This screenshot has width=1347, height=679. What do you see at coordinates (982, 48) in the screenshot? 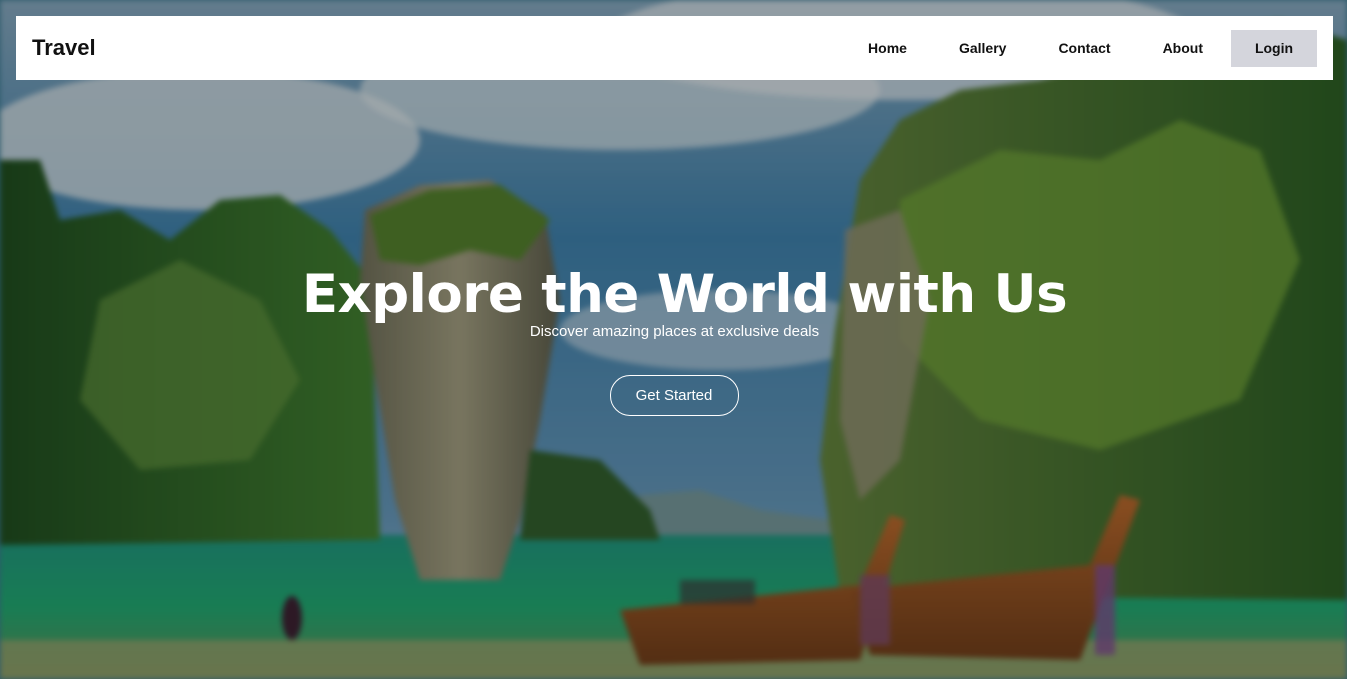
I see `nav-item-gallery: Gallery` at bounding box center [982, 48].